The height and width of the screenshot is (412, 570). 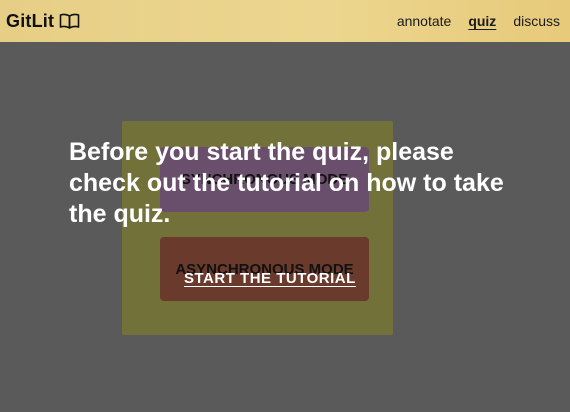 I want to click on nav-discuss: discuss, so click(x=536, y=21).